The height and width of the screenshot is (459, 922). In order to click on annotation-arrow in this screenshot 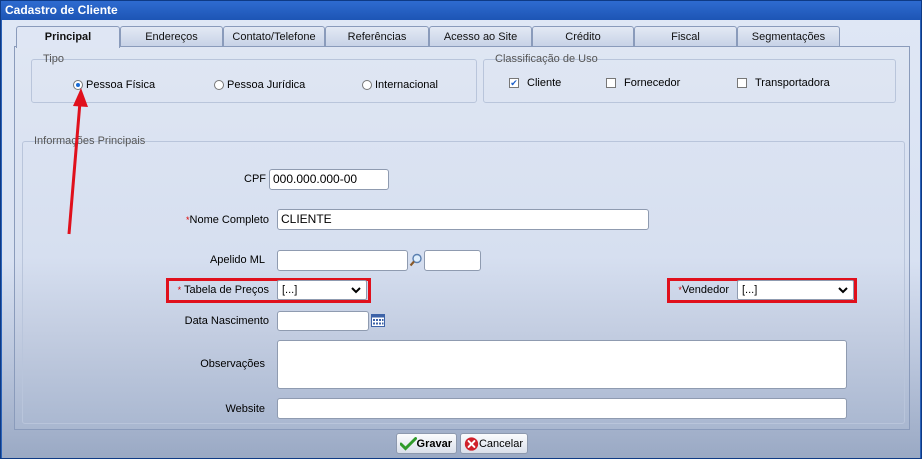, I will do `click(77, 161)`.